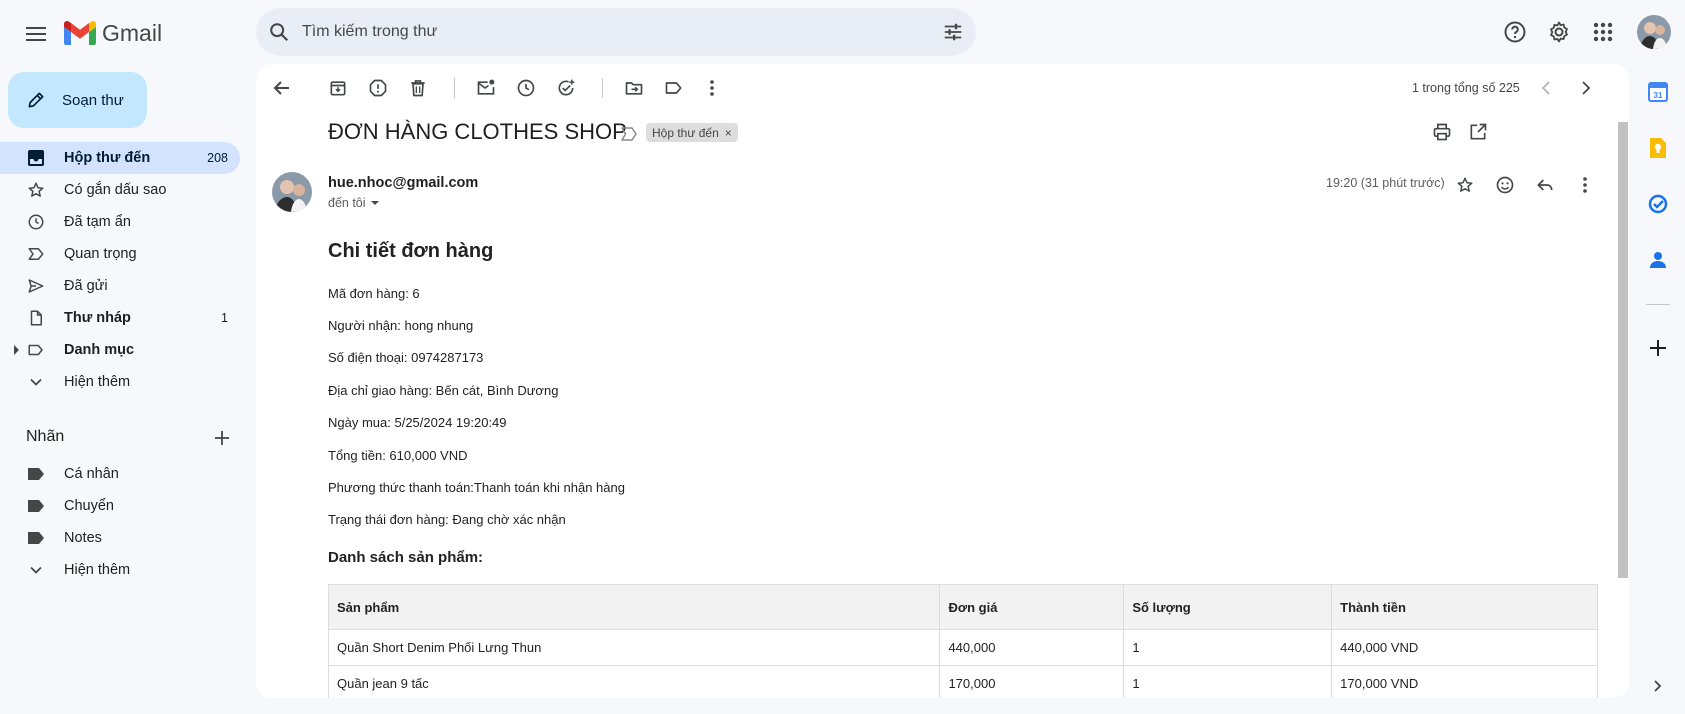 Image resolution: width=1685 pixels, height=714 pixels. I want to click on newer-button, so click(1546, 88).